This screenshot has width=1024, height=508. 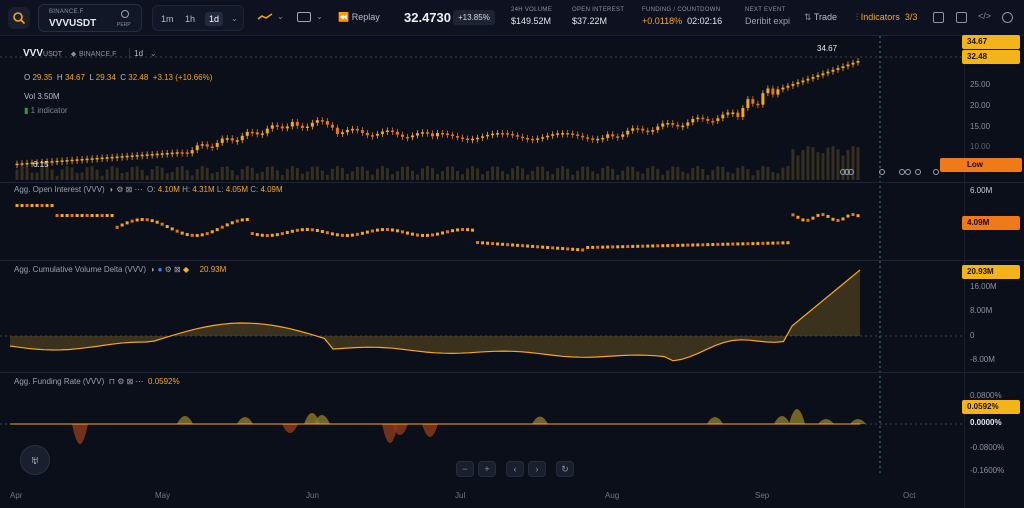 I want to click on indicators-label: Indicators, so click(x=880, y=17).